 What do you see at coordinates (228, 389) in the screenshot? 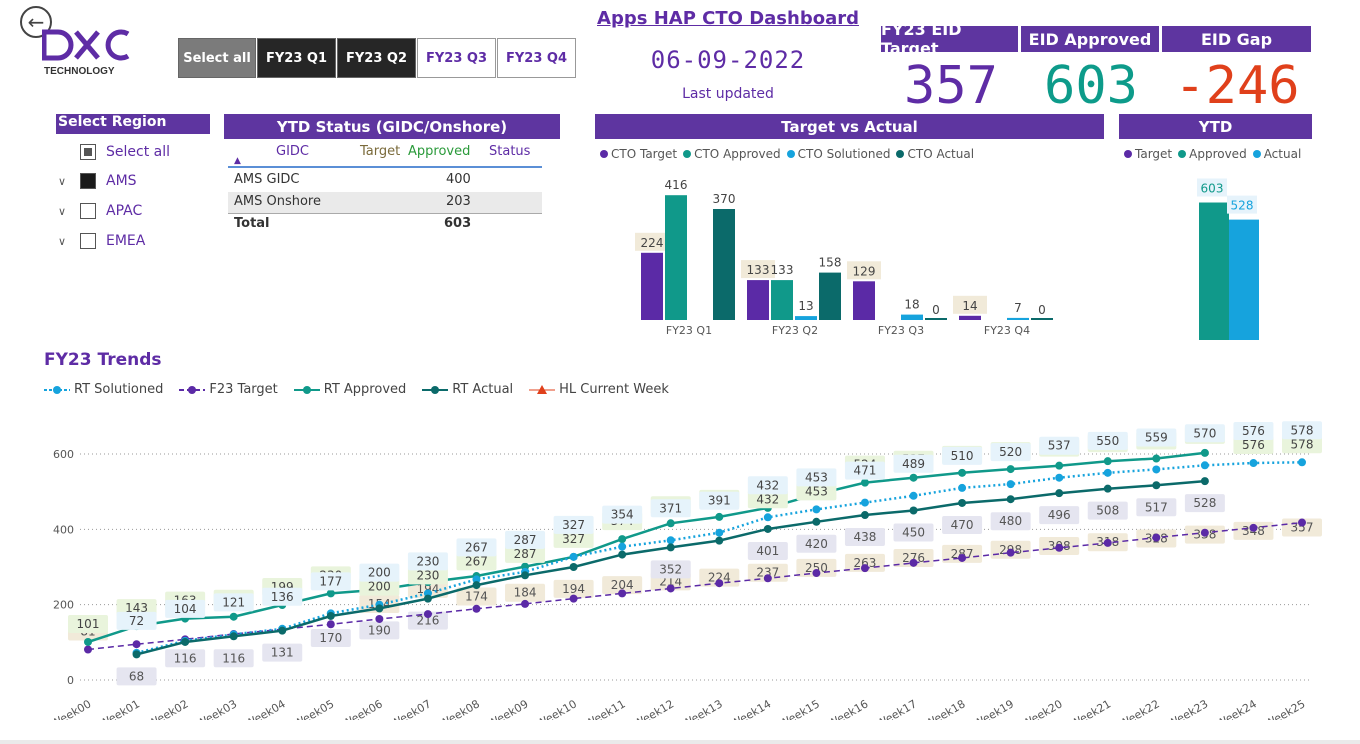
I see `legend-item: F23 Target` at bounding box center [228, 389].